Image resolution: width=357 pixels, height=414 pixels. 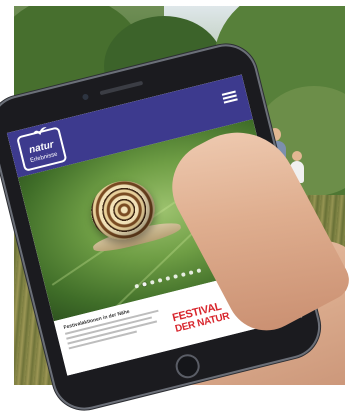 I want to click on app-logo: natur Erlebnisse, so click(x=42, y=149).